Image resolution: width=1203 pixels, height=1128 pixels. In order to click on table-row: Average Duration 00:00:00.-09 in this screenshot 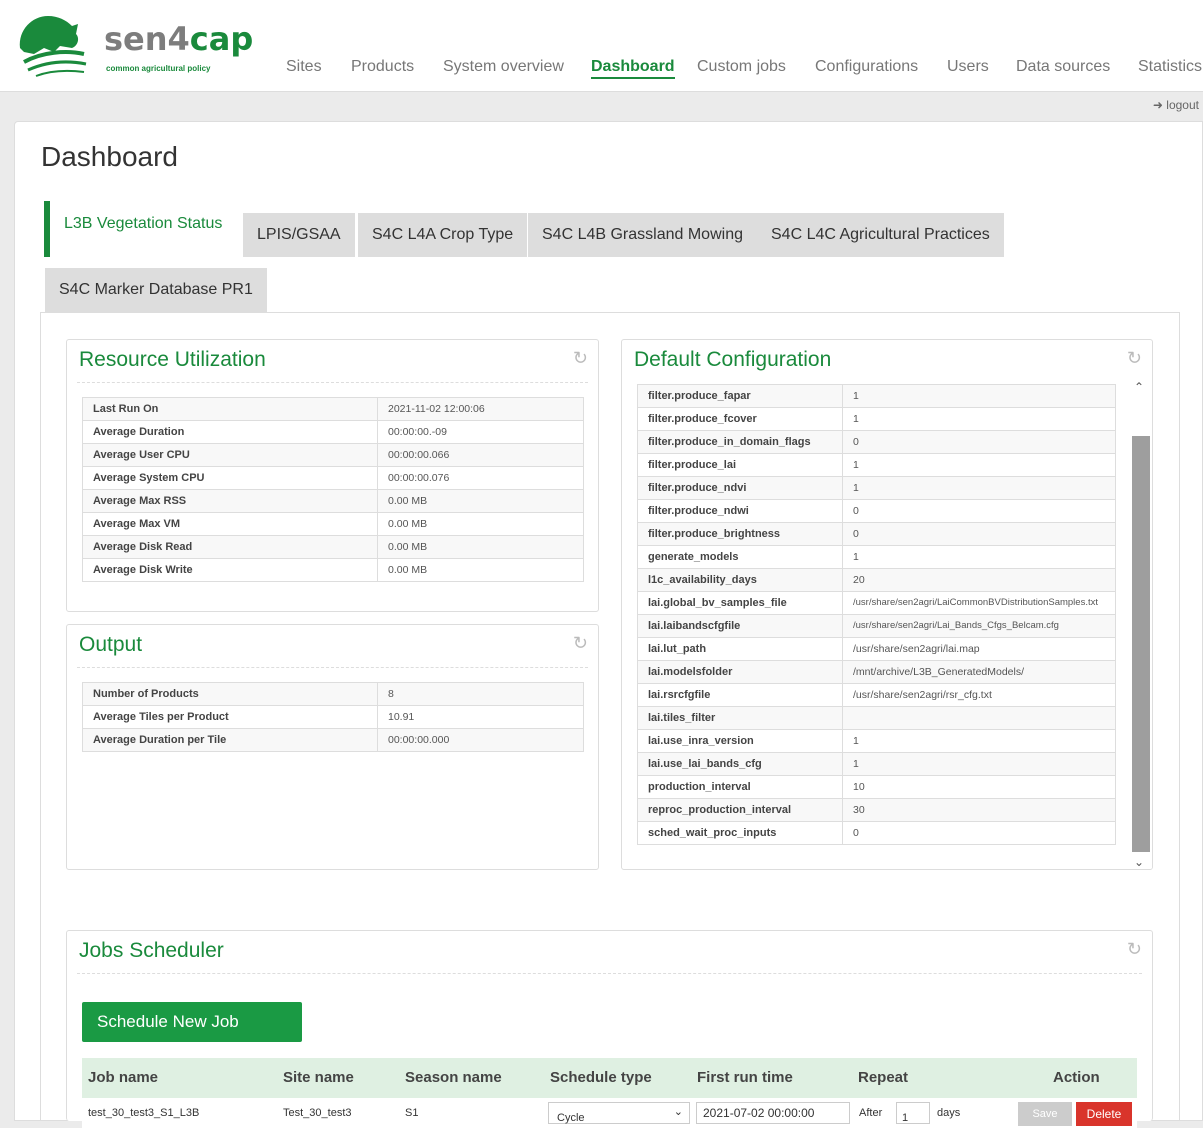, I will do `click(333, 432)`.